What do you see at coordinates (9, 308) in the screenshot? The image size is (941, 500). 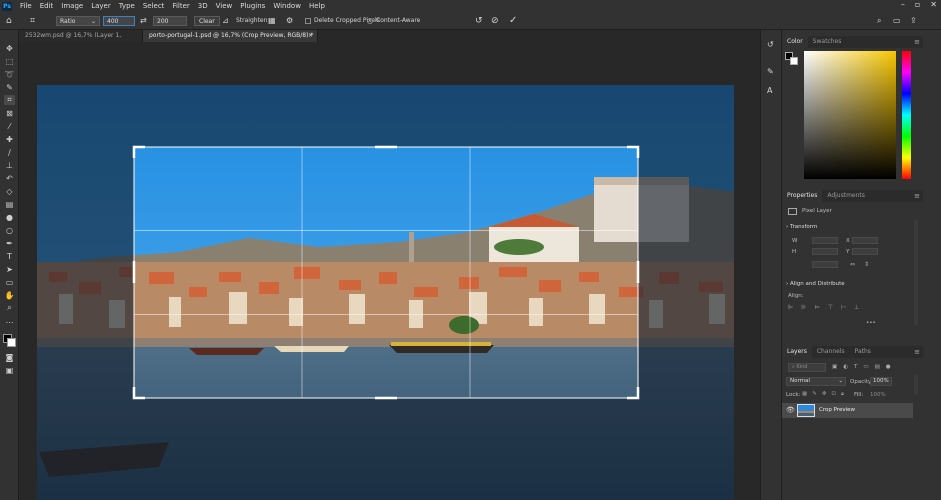 I see `zoom-tool-icon: ⌕` at bounding box center [9, 308].